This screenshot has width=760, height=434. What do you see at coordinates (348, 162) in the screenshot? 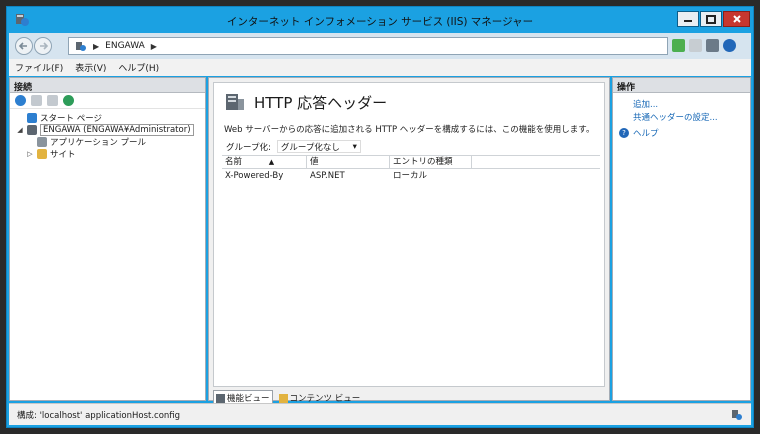
I see `column-header-value: 値` at bounding box center [348, 162].